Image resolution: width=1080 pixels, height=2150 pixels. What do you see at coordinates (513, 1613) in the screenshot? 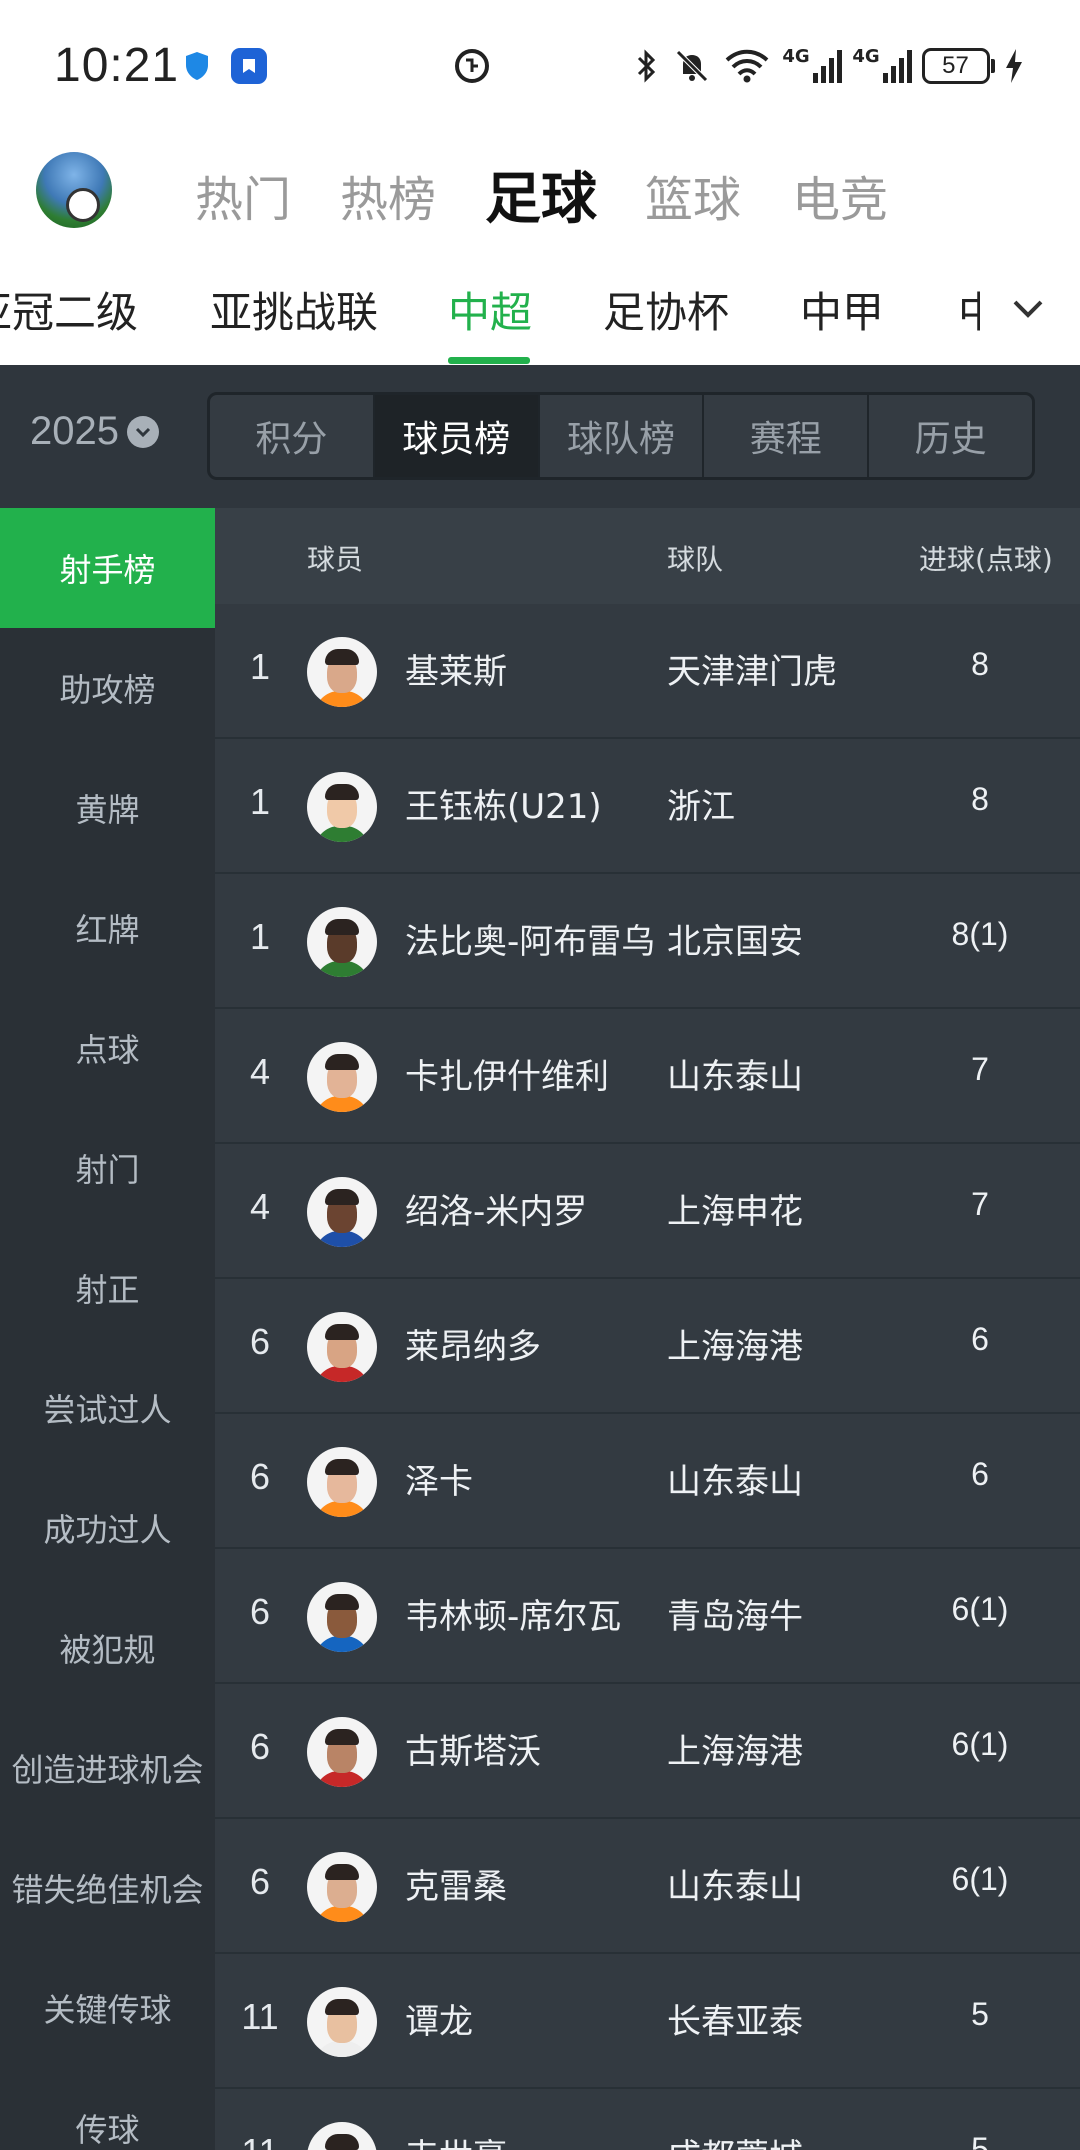
I see `player-name: 韦林顿-席尔瓦` at bounding box center [513, 1613].